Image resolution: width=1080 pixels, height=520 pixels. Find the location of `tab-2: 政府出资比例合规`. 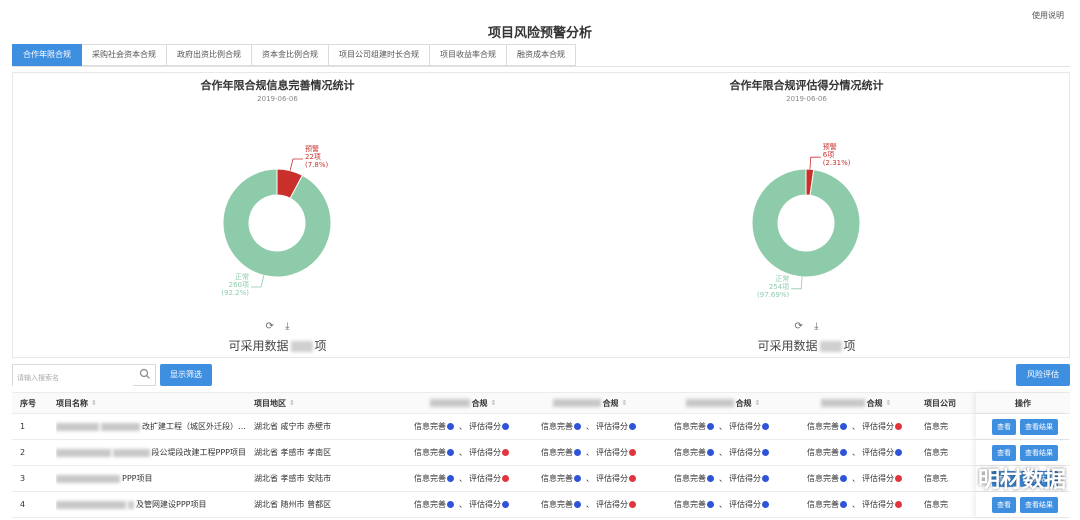

tab-2: 政府出资比例合规 is located at coordinates (209, 55).